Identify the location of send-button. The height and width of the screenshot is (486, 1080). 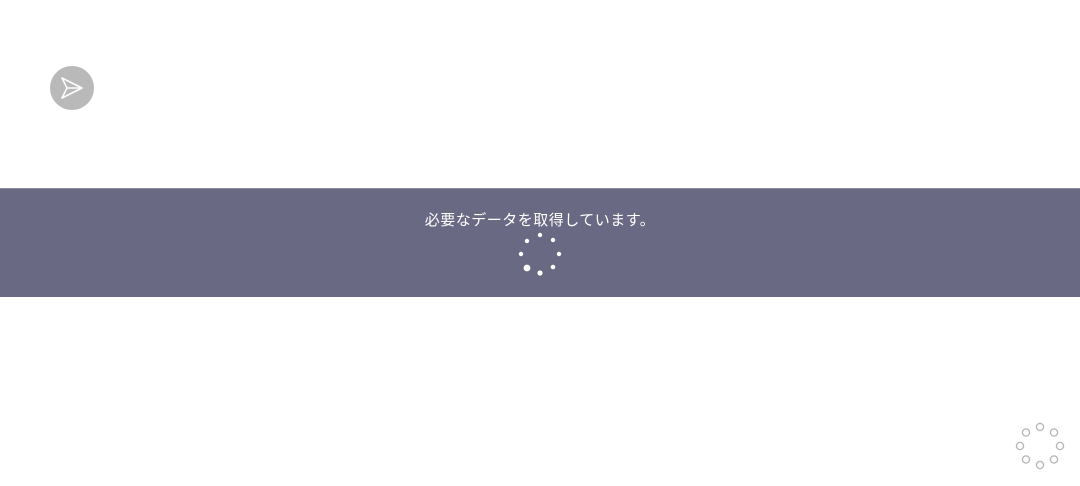
(72, 88).